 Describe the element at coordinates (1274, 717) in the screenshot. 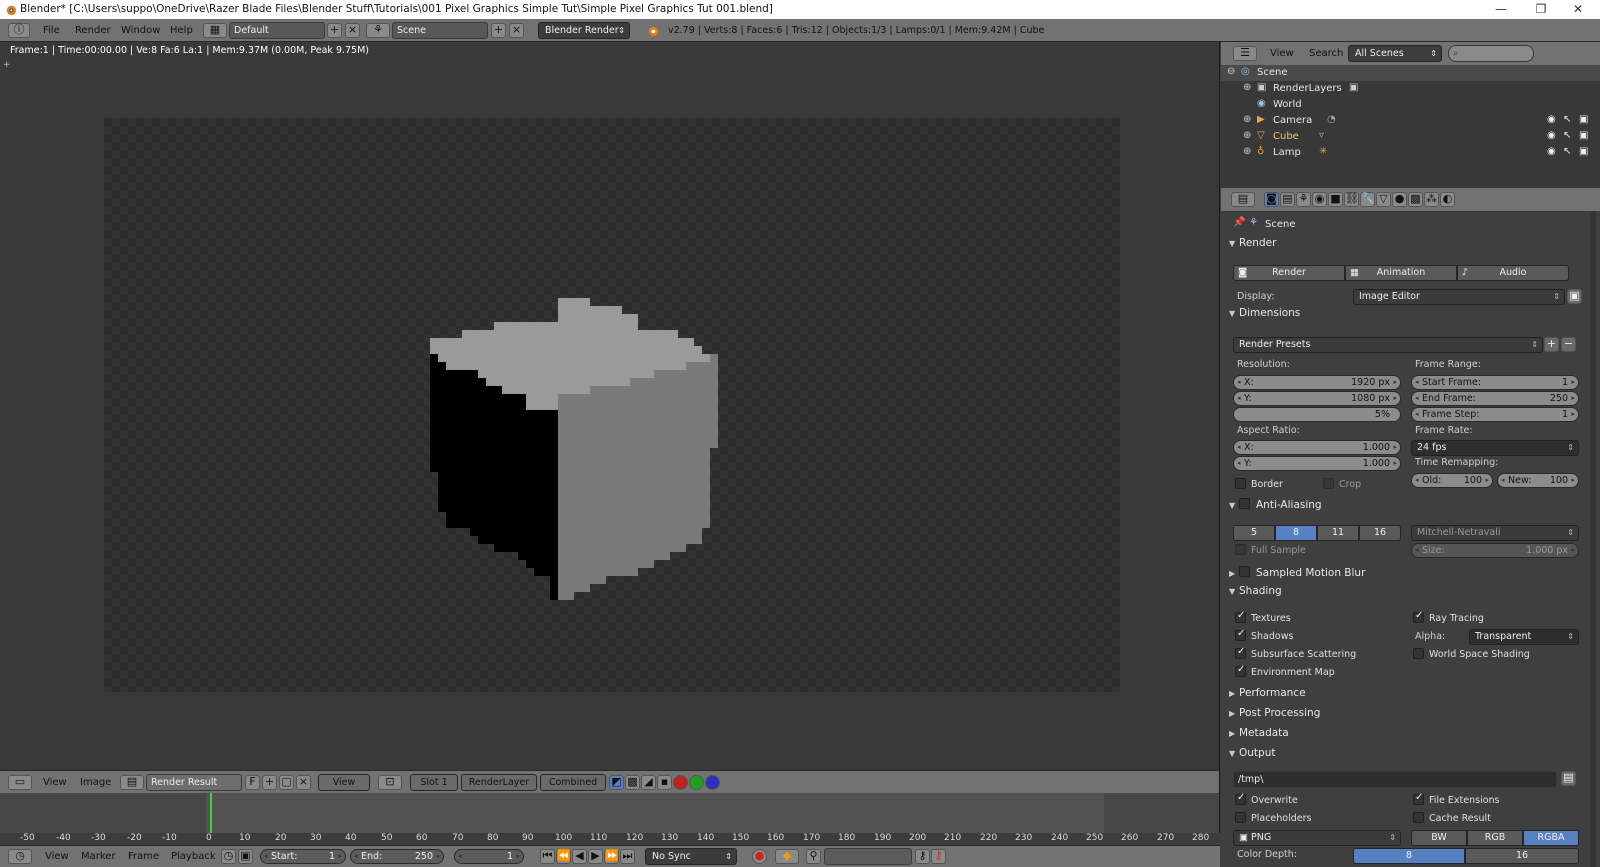

I see `post-processing-panel-header: ▶ Post Processing` at that location.